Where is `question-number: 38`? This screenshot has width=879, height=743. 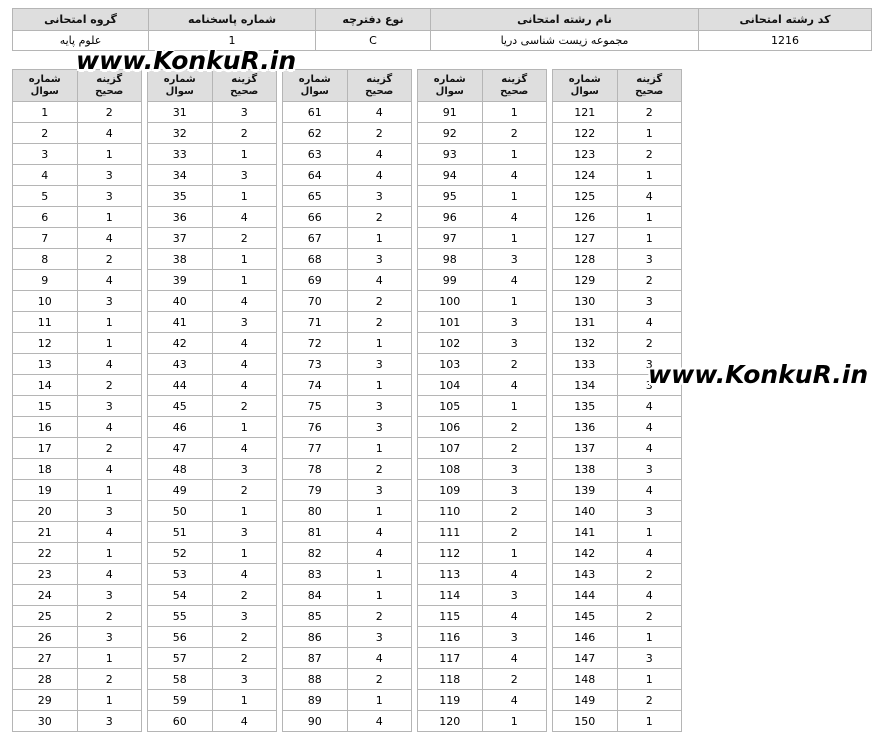
question-number: 38 is located at coordinates (180, 259).